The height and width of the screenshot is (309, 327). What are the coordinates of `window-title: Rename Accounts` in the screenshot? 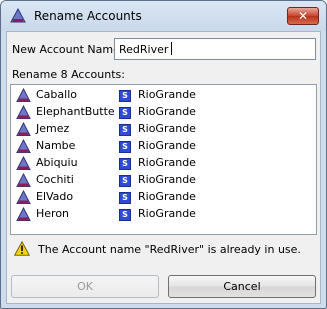 It's located at (88, 16).